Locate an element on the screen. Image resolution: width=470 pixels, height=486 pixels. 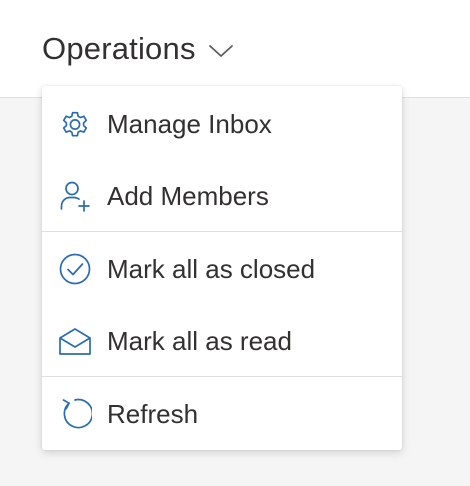
menu-item-manage-inbox: Manage Inbox is located at coordinates (222, 124).